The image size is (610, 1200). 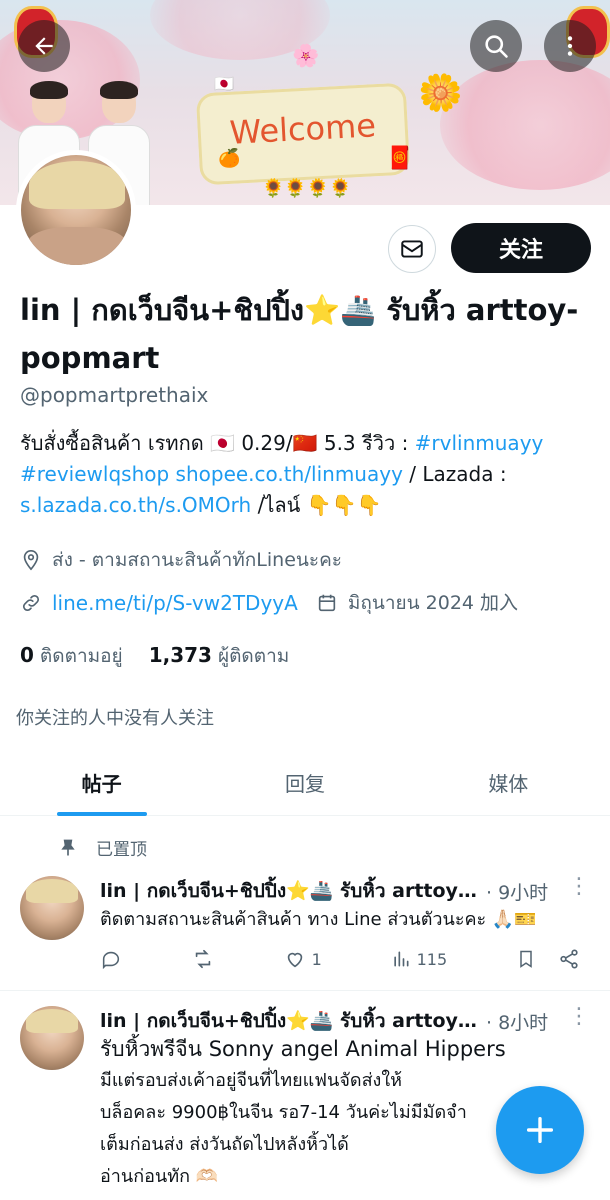 What do you see at coordinates (517, 1022) in the screenshot?
I see `tweet-time: · 8小时` at bounding box center [517, 1022].